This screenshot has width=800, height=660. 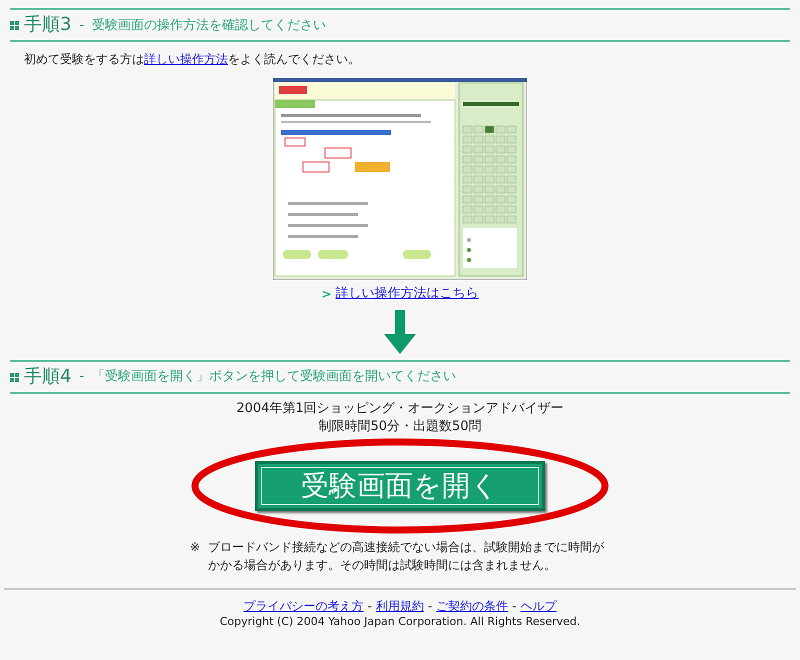 What do you see at coordinates (303, 606) in the screenshot?
I see `footer-link: プライバシーの考え方` at bounding box center [303, 606].